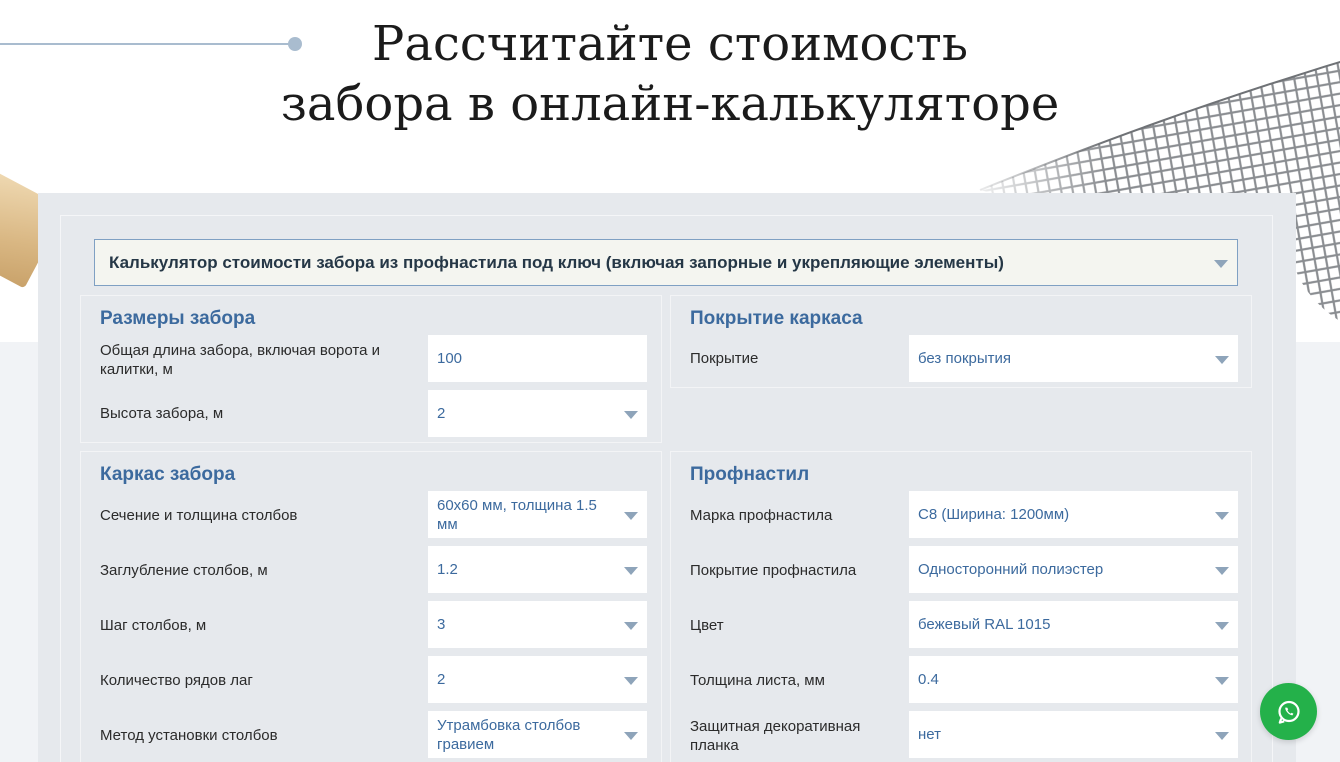 This screenshot has height=762, width=1340. I want to click on coating-value: без покрытия, so click(965, 358).